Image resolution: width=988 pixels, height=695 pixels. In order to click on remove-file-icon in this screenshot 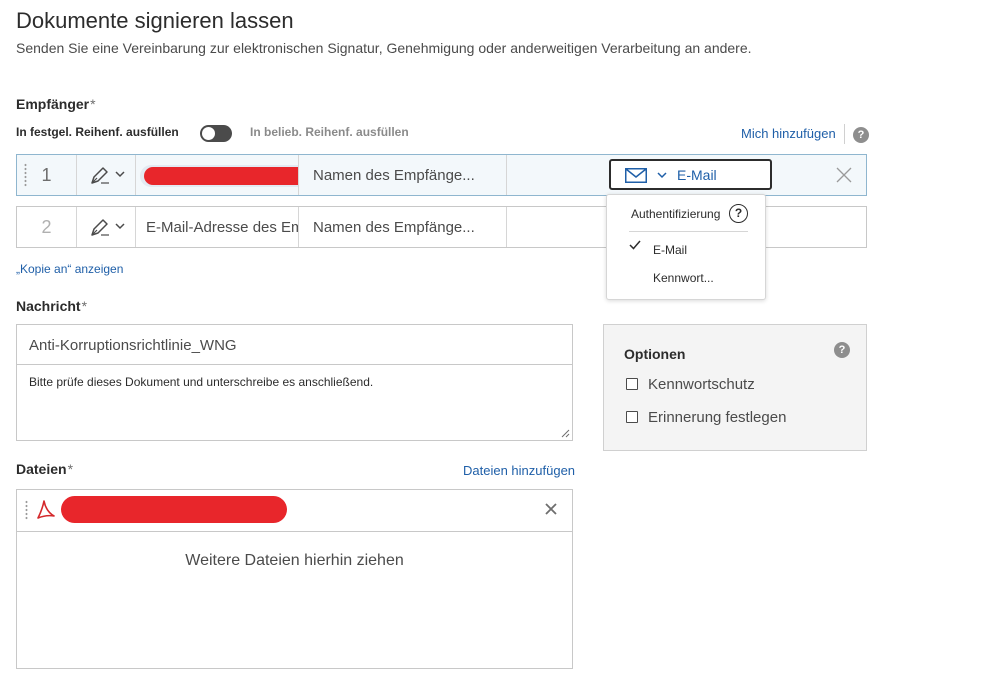, I will do `click(551, 509)`.